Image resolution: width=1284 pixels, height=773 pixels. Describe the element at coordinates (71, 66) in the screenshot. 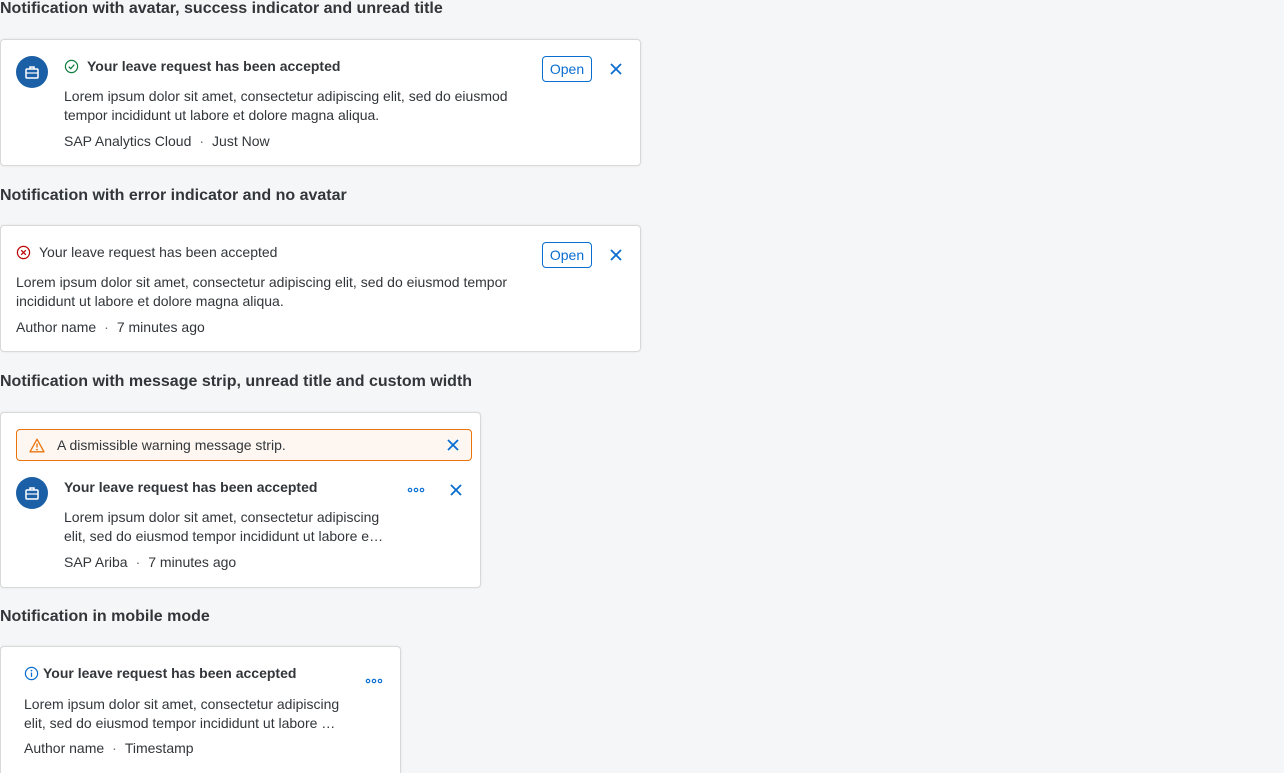

I see `success-icon` at that location.